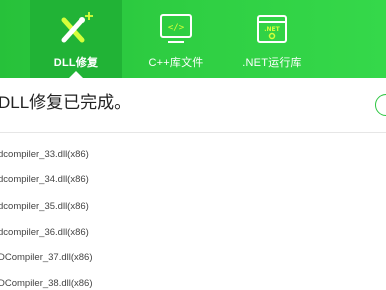 Image resolution: width=386 pixels, height=290 pixels. I want to click on file-list-item: dcompiler_33.dll(x86), so click(44, 154).